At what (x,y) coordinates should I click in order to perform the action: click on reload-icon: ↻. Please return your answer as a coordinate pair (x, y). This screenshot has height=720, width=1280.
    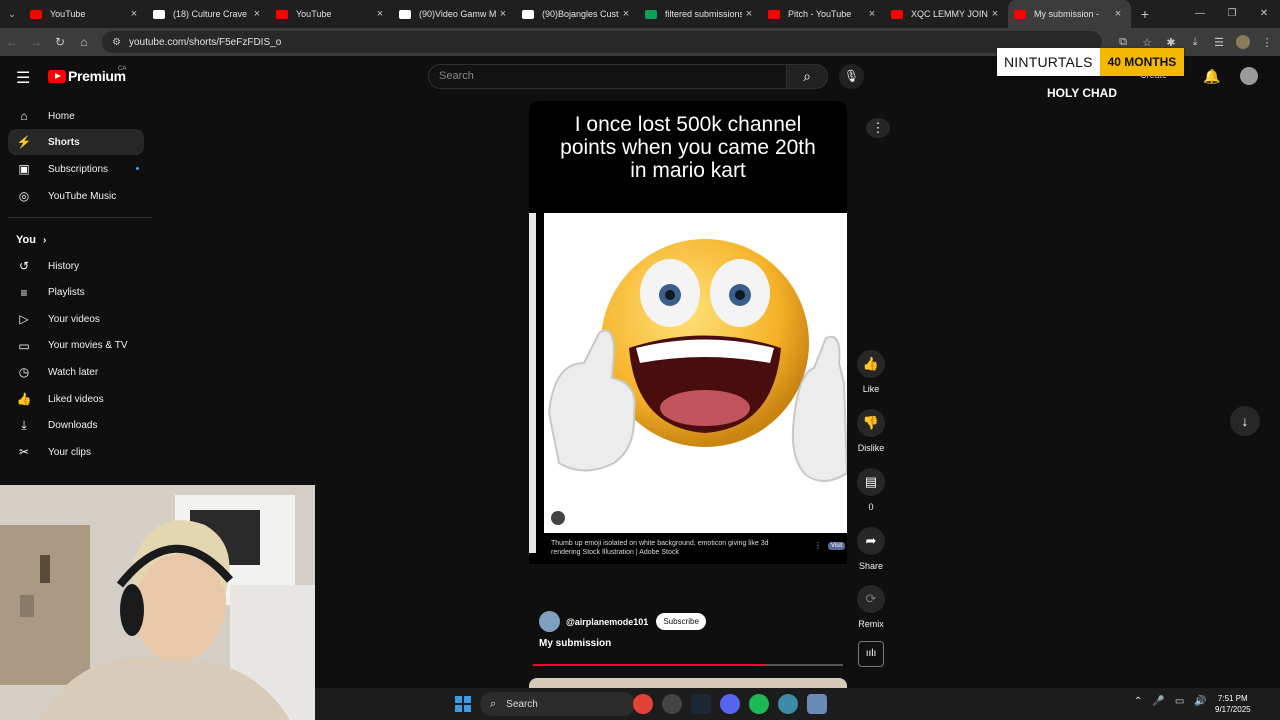
    Looking at the image, I should click on (60, 42).